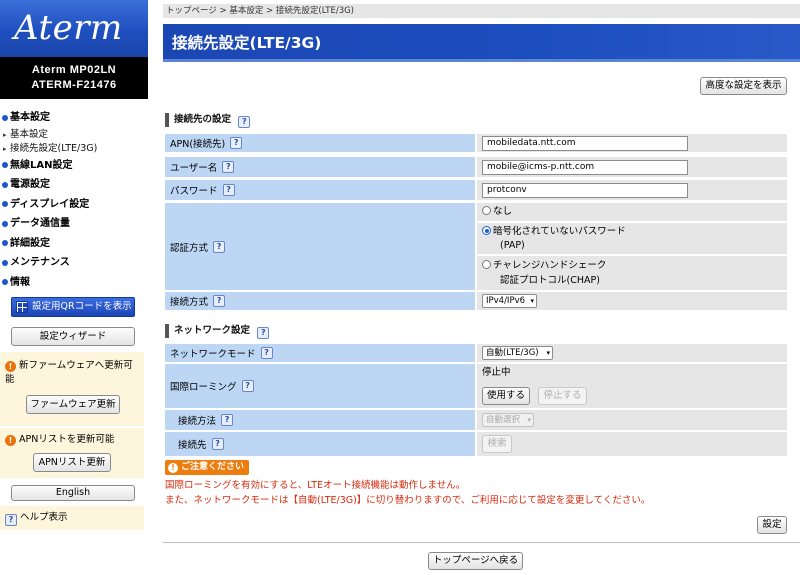  Describe the element at coordinates (512, 245) in the screenshot. I see `auth-pap-label-sub: (PAP)` at that location.